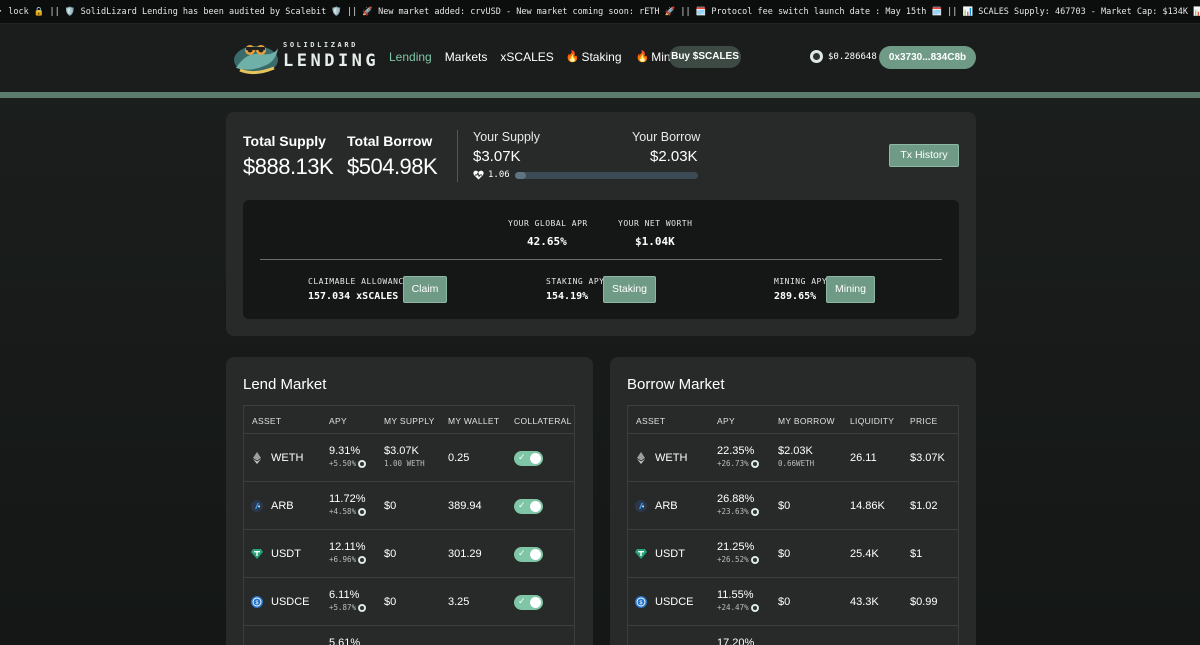 This screenshot has height=645, width=1200. I want to click on health-factor-value: 1.06, so click(499, 175).